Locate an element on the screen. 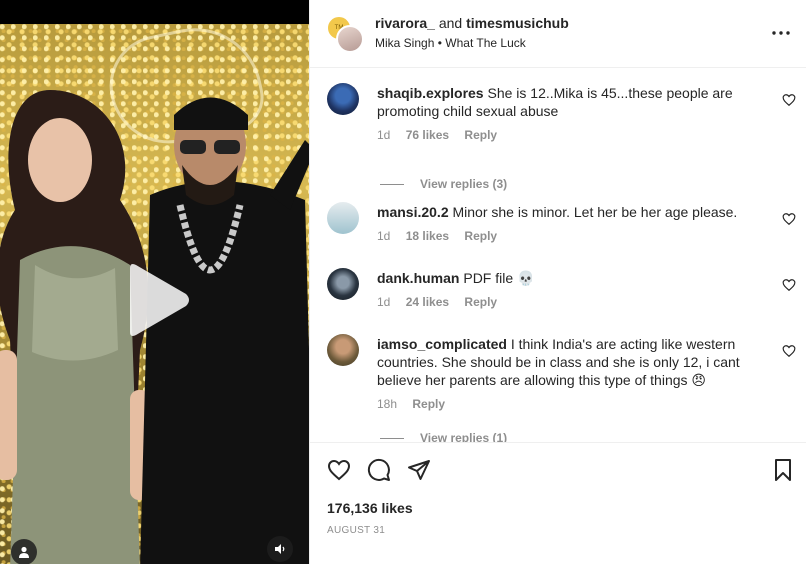  play-icon is located at coordinates (157, 300).